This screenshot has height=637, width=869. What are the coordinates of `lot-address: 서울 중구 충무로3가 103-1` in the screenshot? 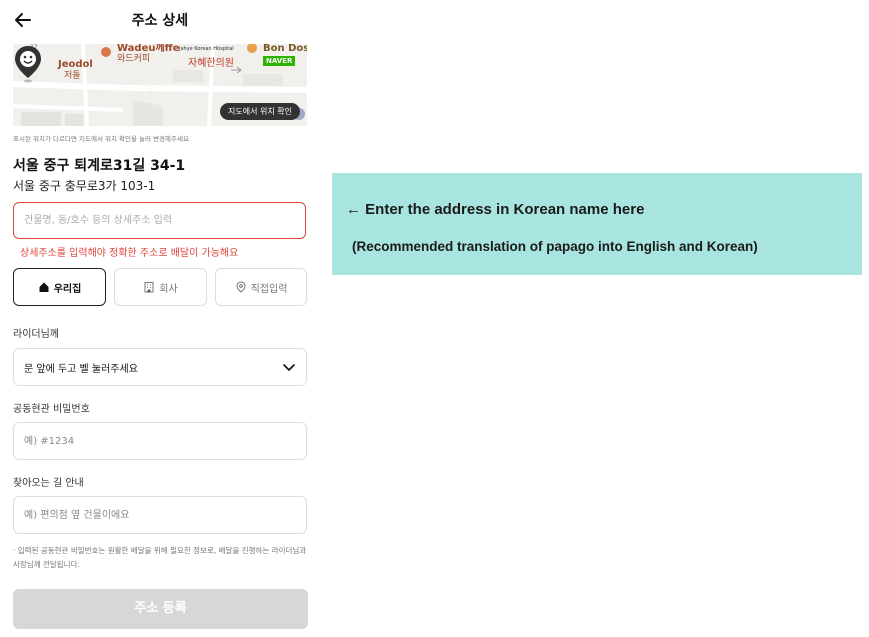 It's located at (84, 186).